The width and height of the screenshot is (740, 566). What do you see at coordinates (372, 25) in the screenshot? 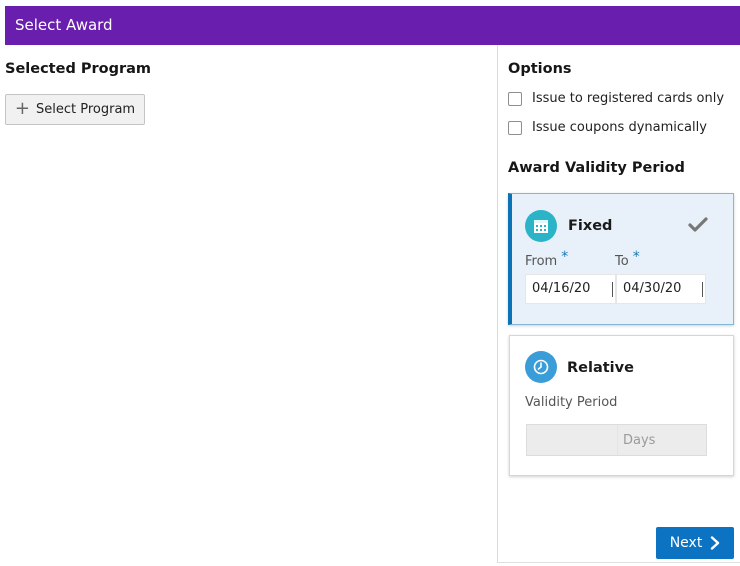
I see `dialog-header: Select Award` at bounding box center [372, 25].